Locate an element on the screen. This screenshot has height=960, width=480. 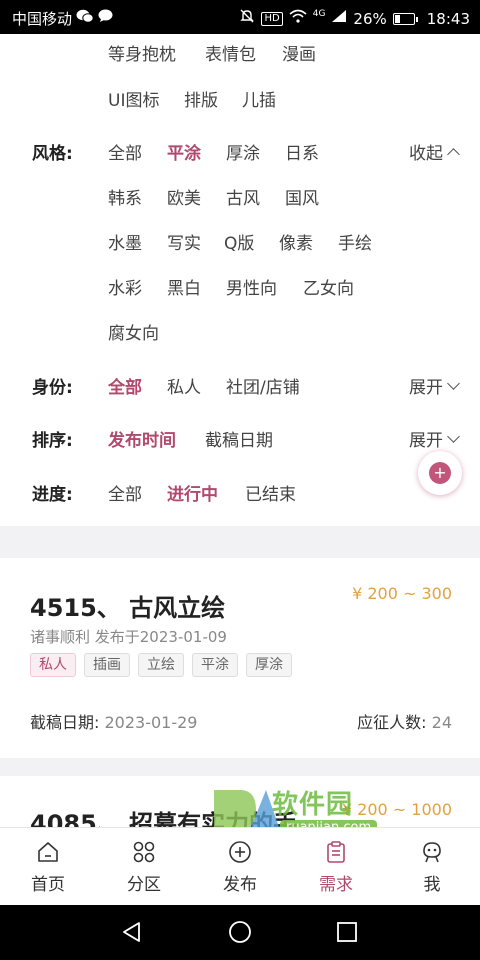
progress-label: 进度: is located at coordinates (52, 495).